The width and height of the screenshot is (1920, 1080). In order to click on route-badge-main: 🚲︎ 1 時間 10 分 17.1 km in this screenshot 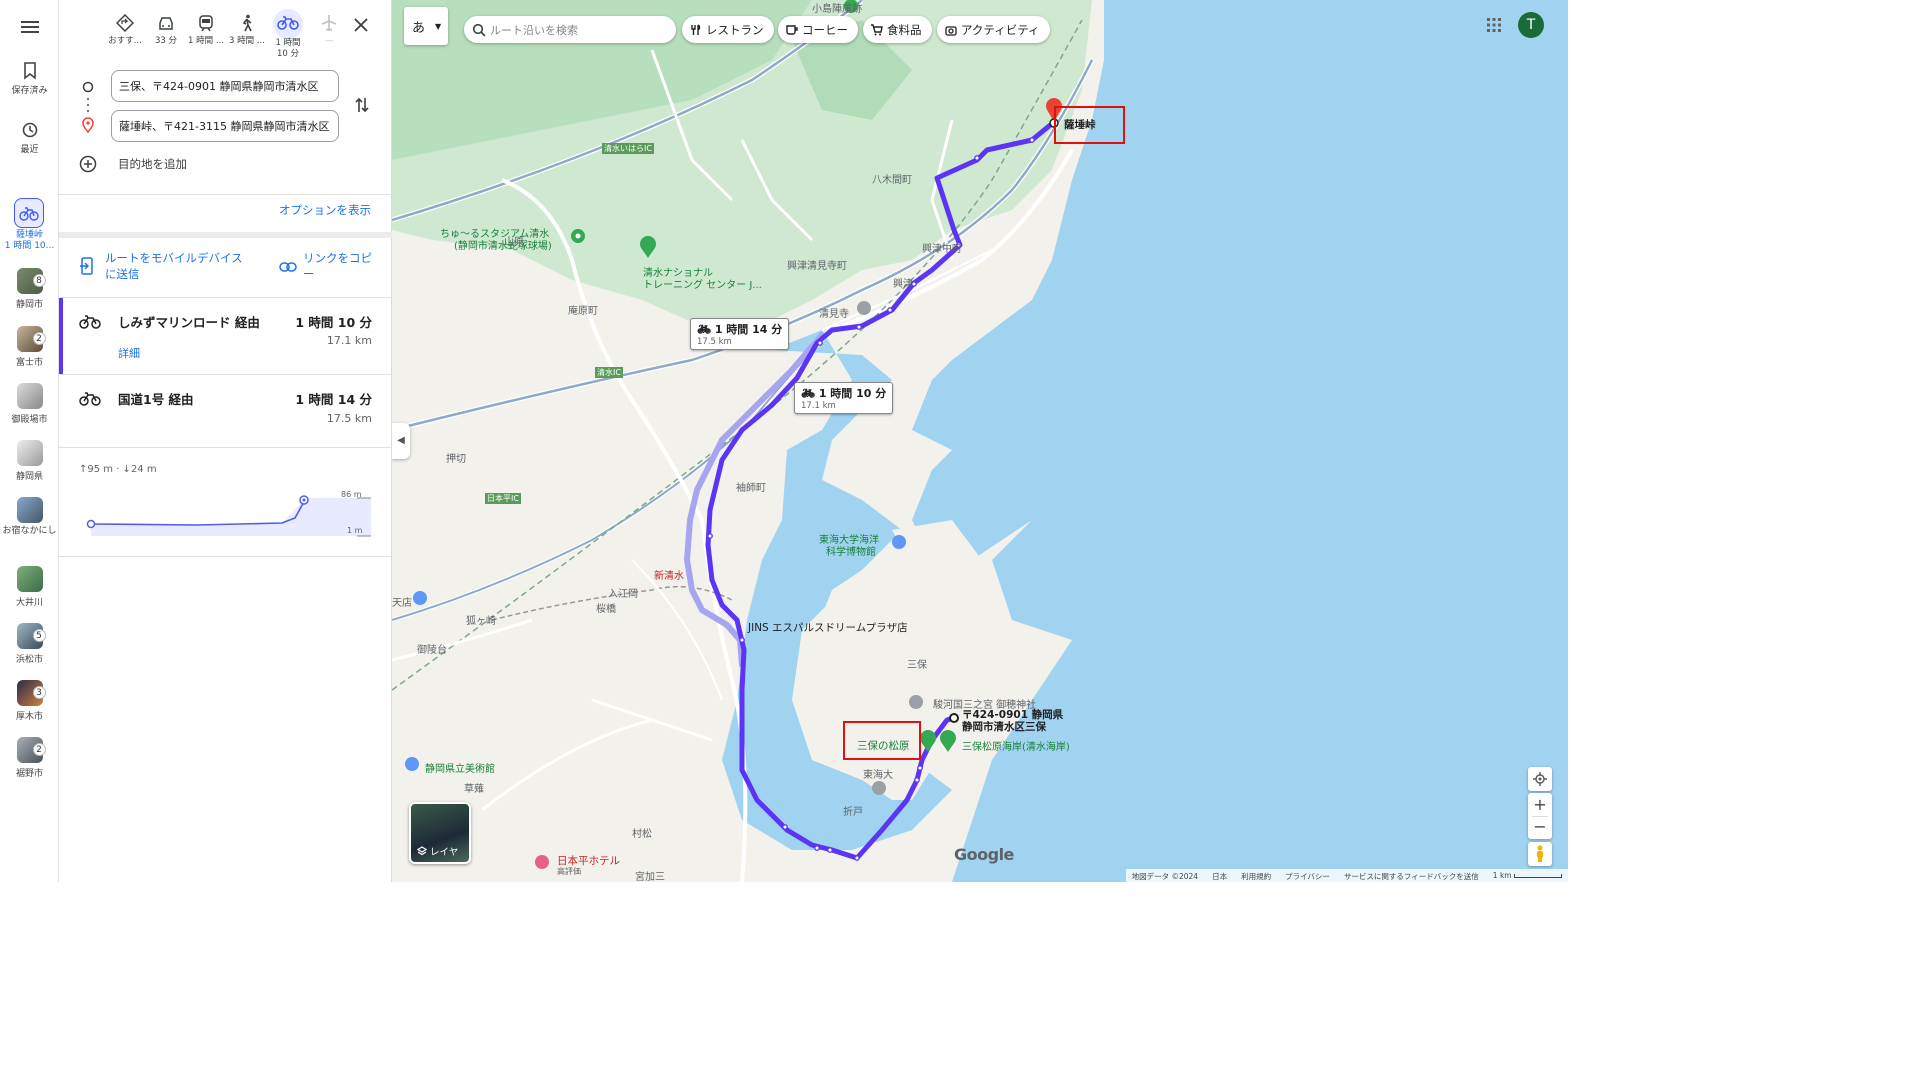, I will do `click(844, 398)`.